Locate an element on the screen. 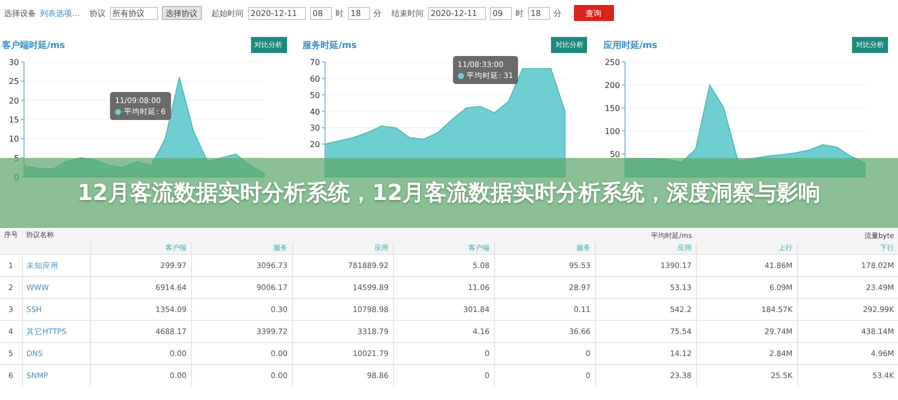  axis-tick-label: 70 is located at coordinates (314, 62).